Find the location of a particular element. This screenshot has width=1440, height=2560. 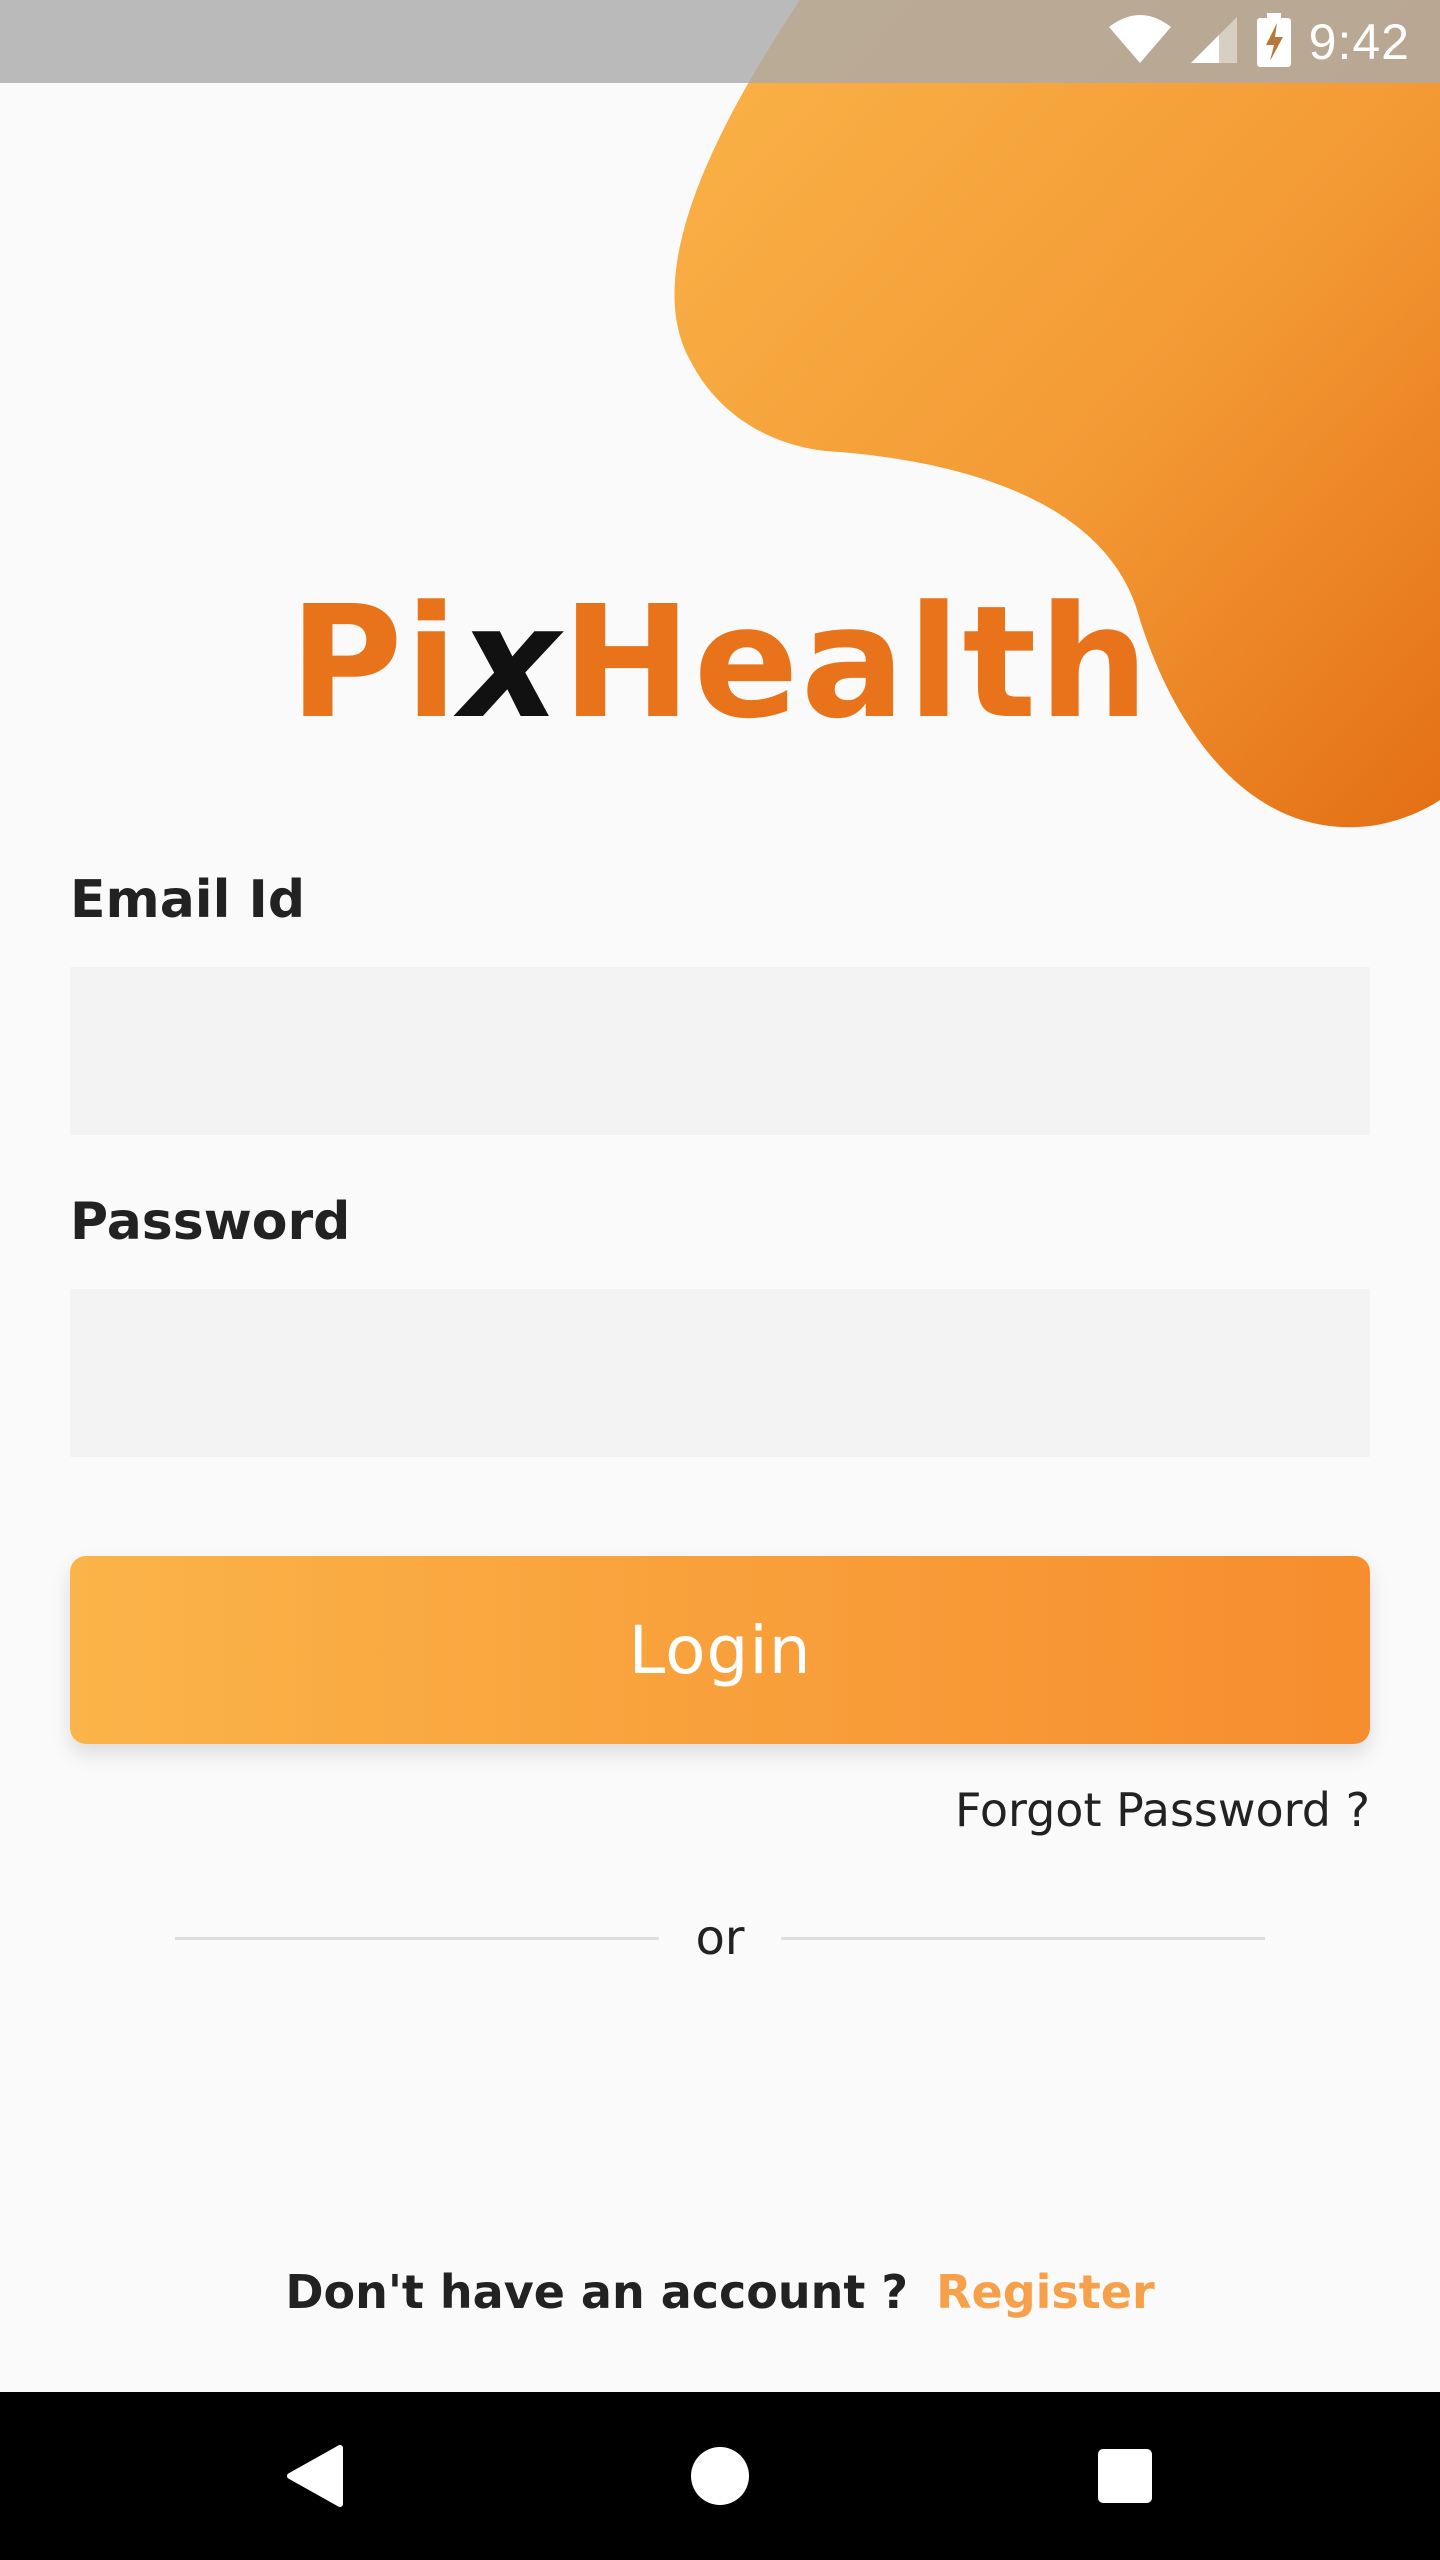

logo-text-x: x is located at coordinates (510, 662).